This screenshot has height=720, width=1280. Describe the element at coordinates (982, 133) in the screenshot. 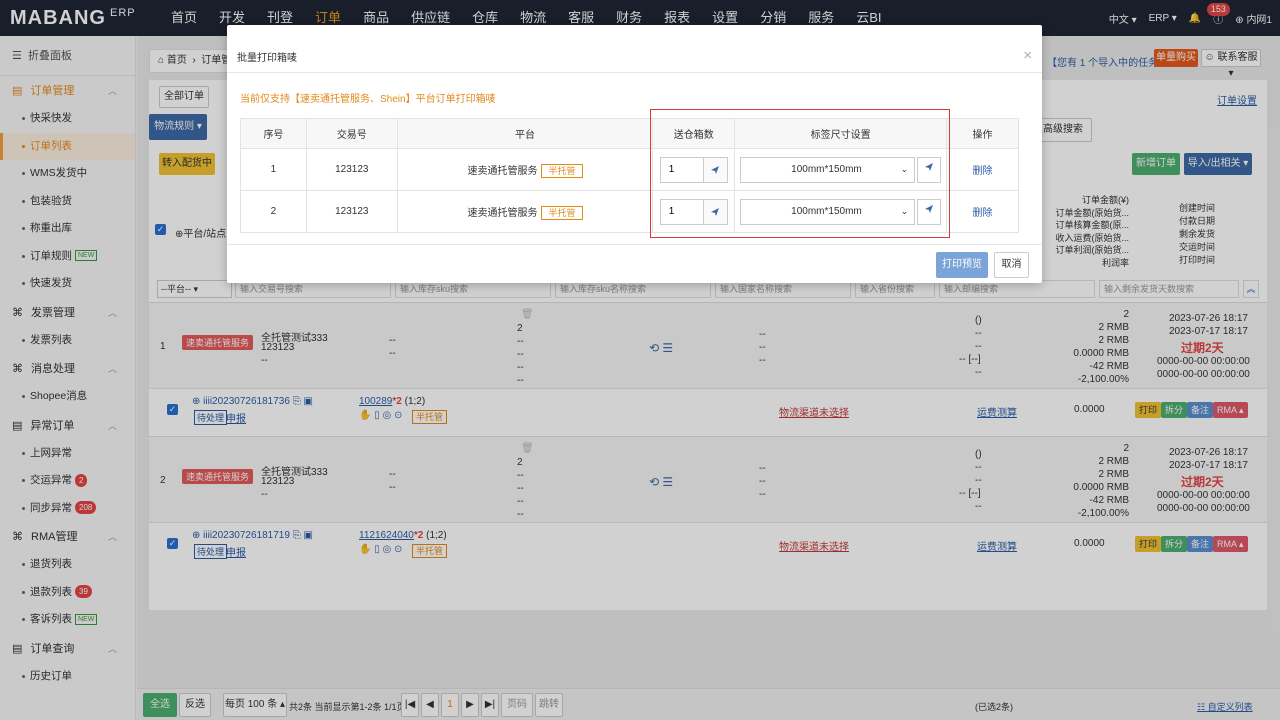

I see `table-header: 操作` at that location.